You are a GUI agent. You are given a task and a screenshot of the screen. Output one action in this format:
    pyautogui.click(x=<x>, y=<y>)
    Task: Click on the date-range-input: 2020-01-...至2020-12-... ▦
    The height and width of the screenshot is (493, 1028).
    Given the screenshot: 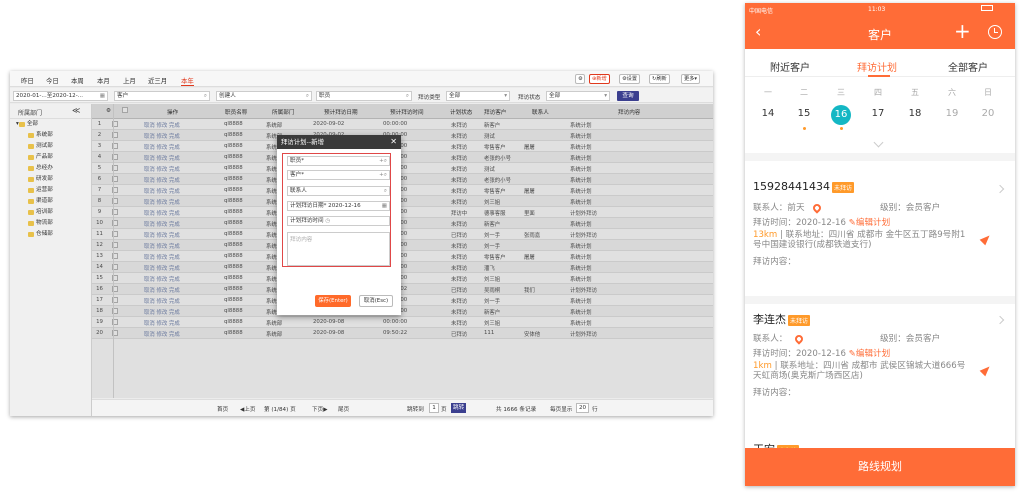 What is the action you would take?
    pyautogui.click(x=60, y=96)
    